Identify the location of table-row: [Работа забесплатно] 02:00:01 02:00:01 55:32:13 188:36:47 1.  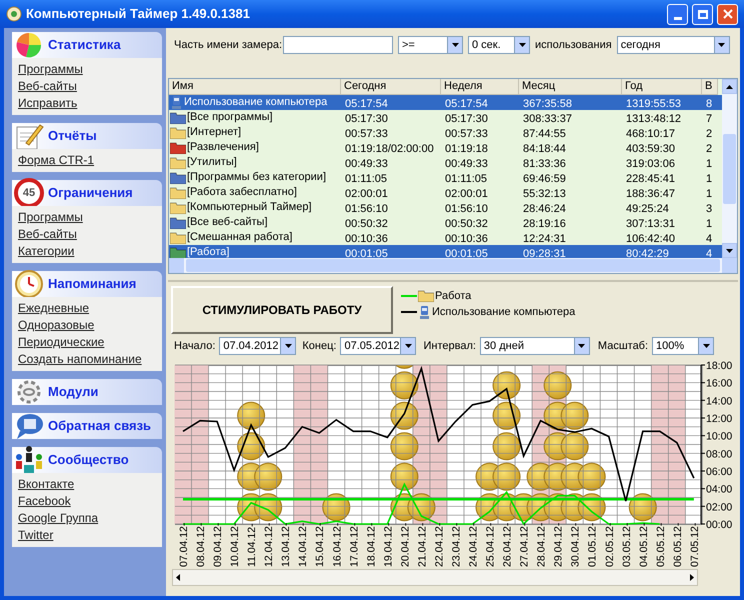
(445, 192).